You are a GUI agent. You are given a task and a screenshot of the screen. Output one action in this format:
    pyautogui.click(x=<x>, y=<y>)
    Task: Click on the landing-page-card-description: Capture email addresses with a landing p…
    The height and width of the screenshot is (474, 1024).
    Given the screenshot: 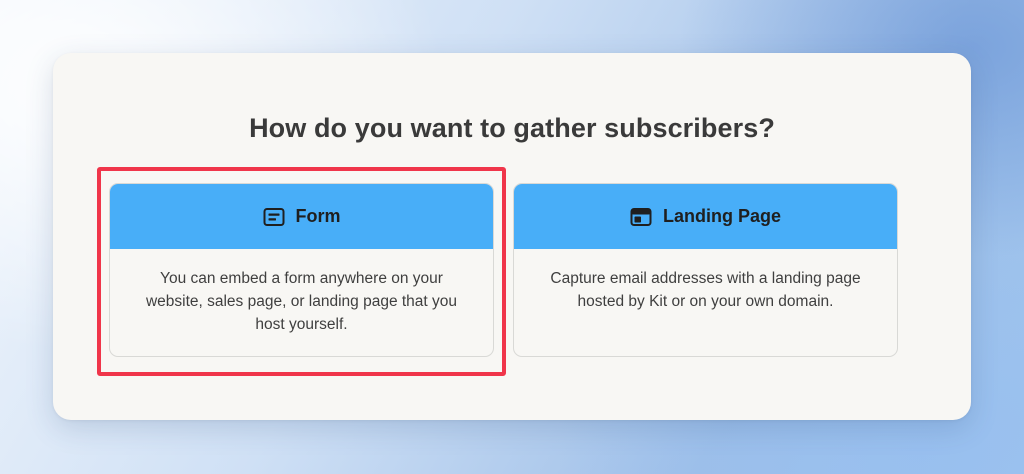 What is the action you would take?
    pyautogui.click(x=705, y=290)
    